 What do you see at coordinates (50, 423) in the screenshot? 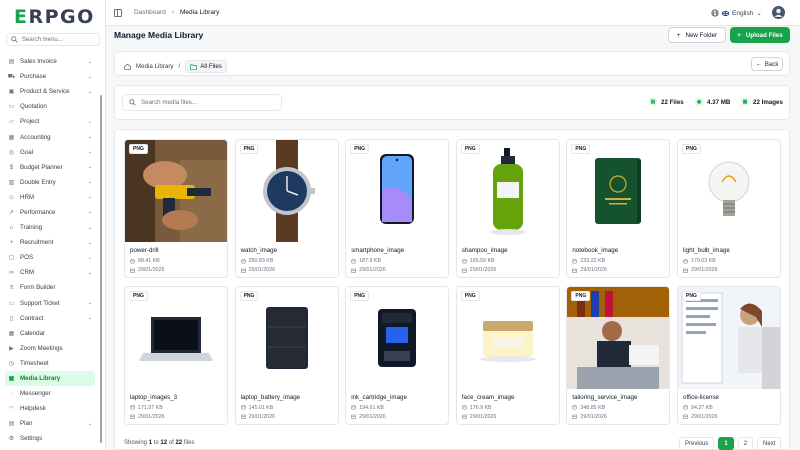
I see `sidebar-item-plan: ▤ Plan ⌄` at bounding box center [50, 423].